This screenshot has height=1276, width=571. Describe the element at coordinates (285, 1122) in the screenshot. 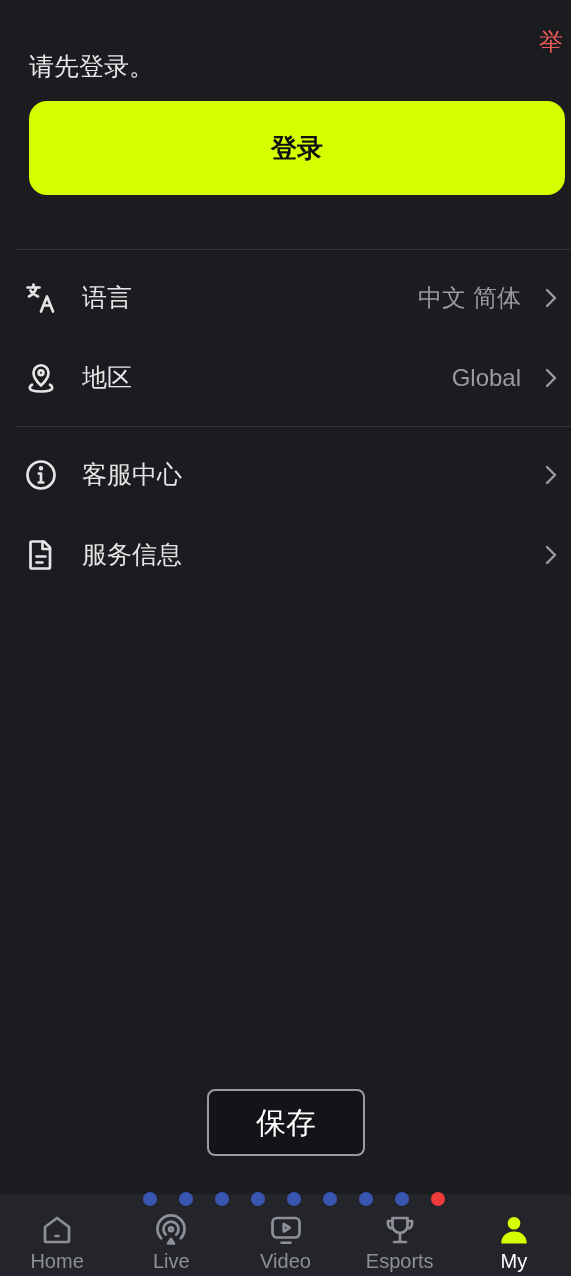

I see `save-button: 保存` at that location.